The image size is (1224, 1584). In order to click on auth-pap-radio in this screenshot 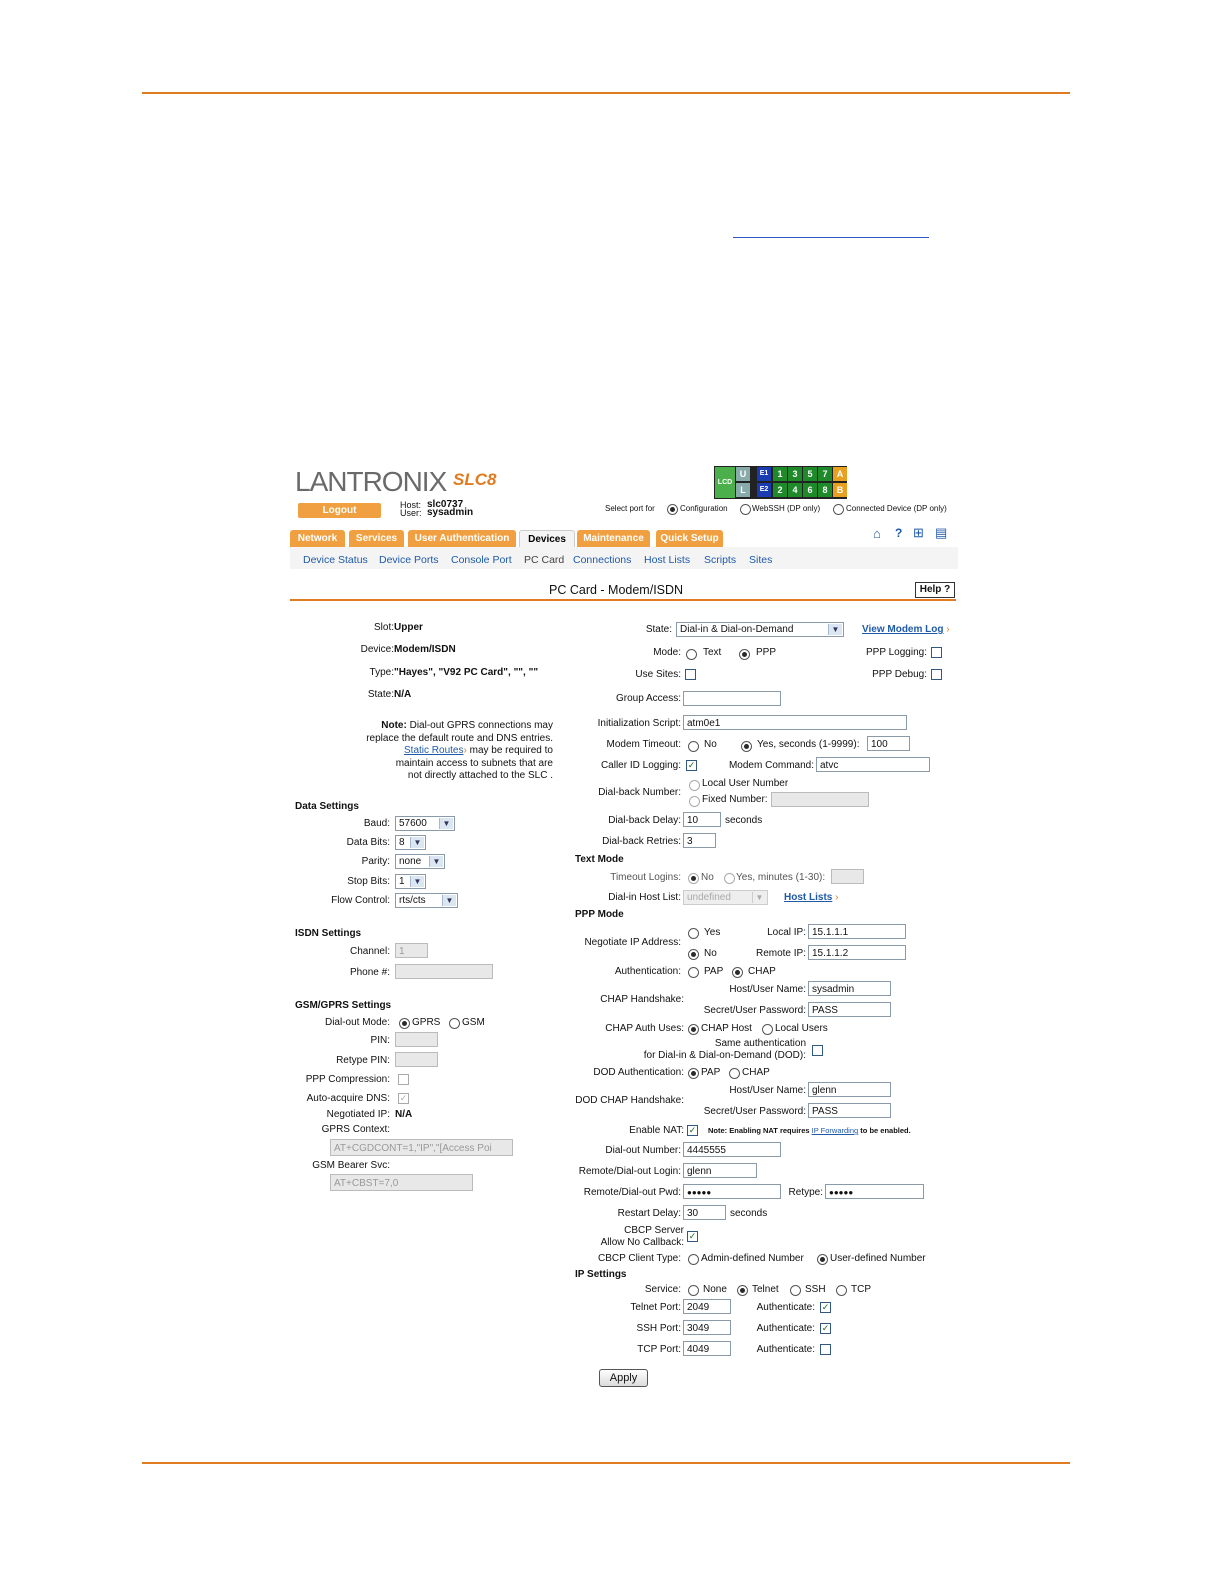, I will do `click(693, 972)`.